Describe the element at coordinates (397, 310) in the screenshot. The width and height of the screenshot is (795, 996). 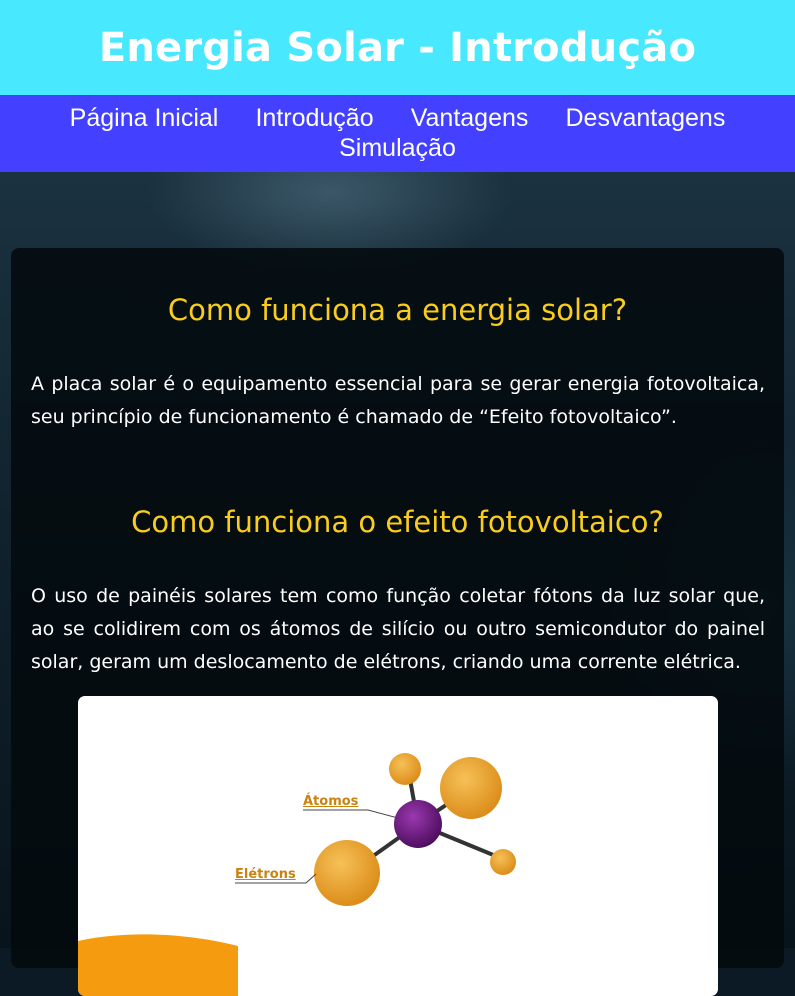
I see `section-heading-solar-energy: Como funciona a energia solar?` at that location.